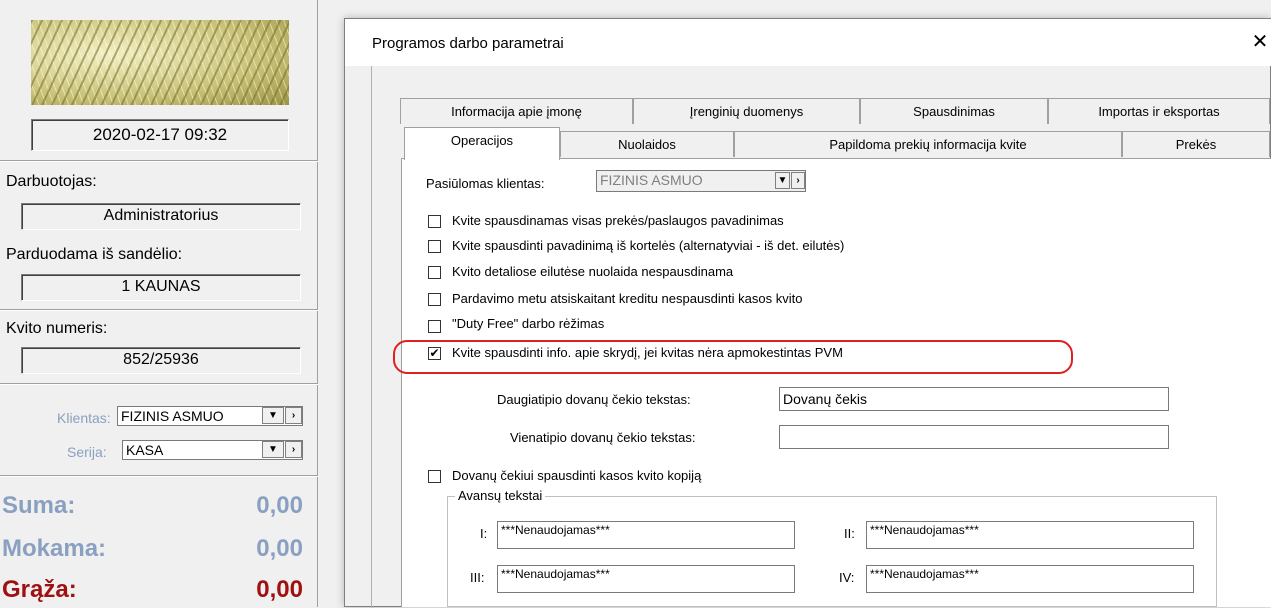 This screenshot has height=608, width=1271. What do you see at coordinates (484, 533) in the screenshot?
I see `advance-label-1: I:` at bounding box center [484, 533].